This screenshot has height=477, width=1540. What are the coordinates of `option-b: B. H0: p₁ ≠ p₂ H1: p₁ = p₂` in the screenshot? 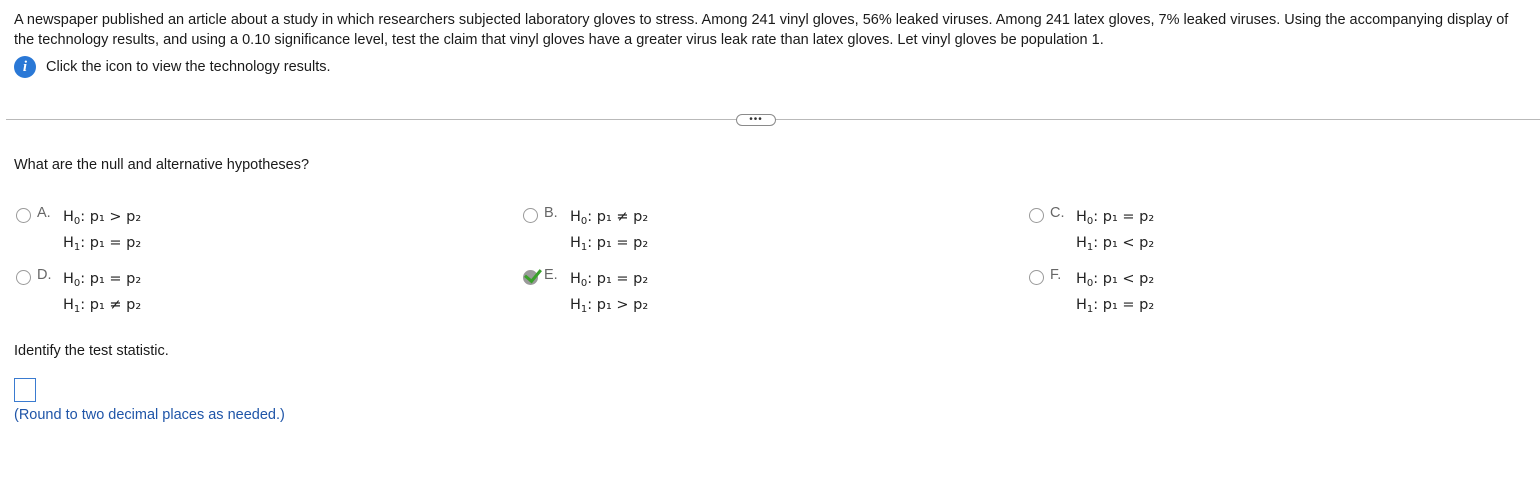 It's located at (585, 230).